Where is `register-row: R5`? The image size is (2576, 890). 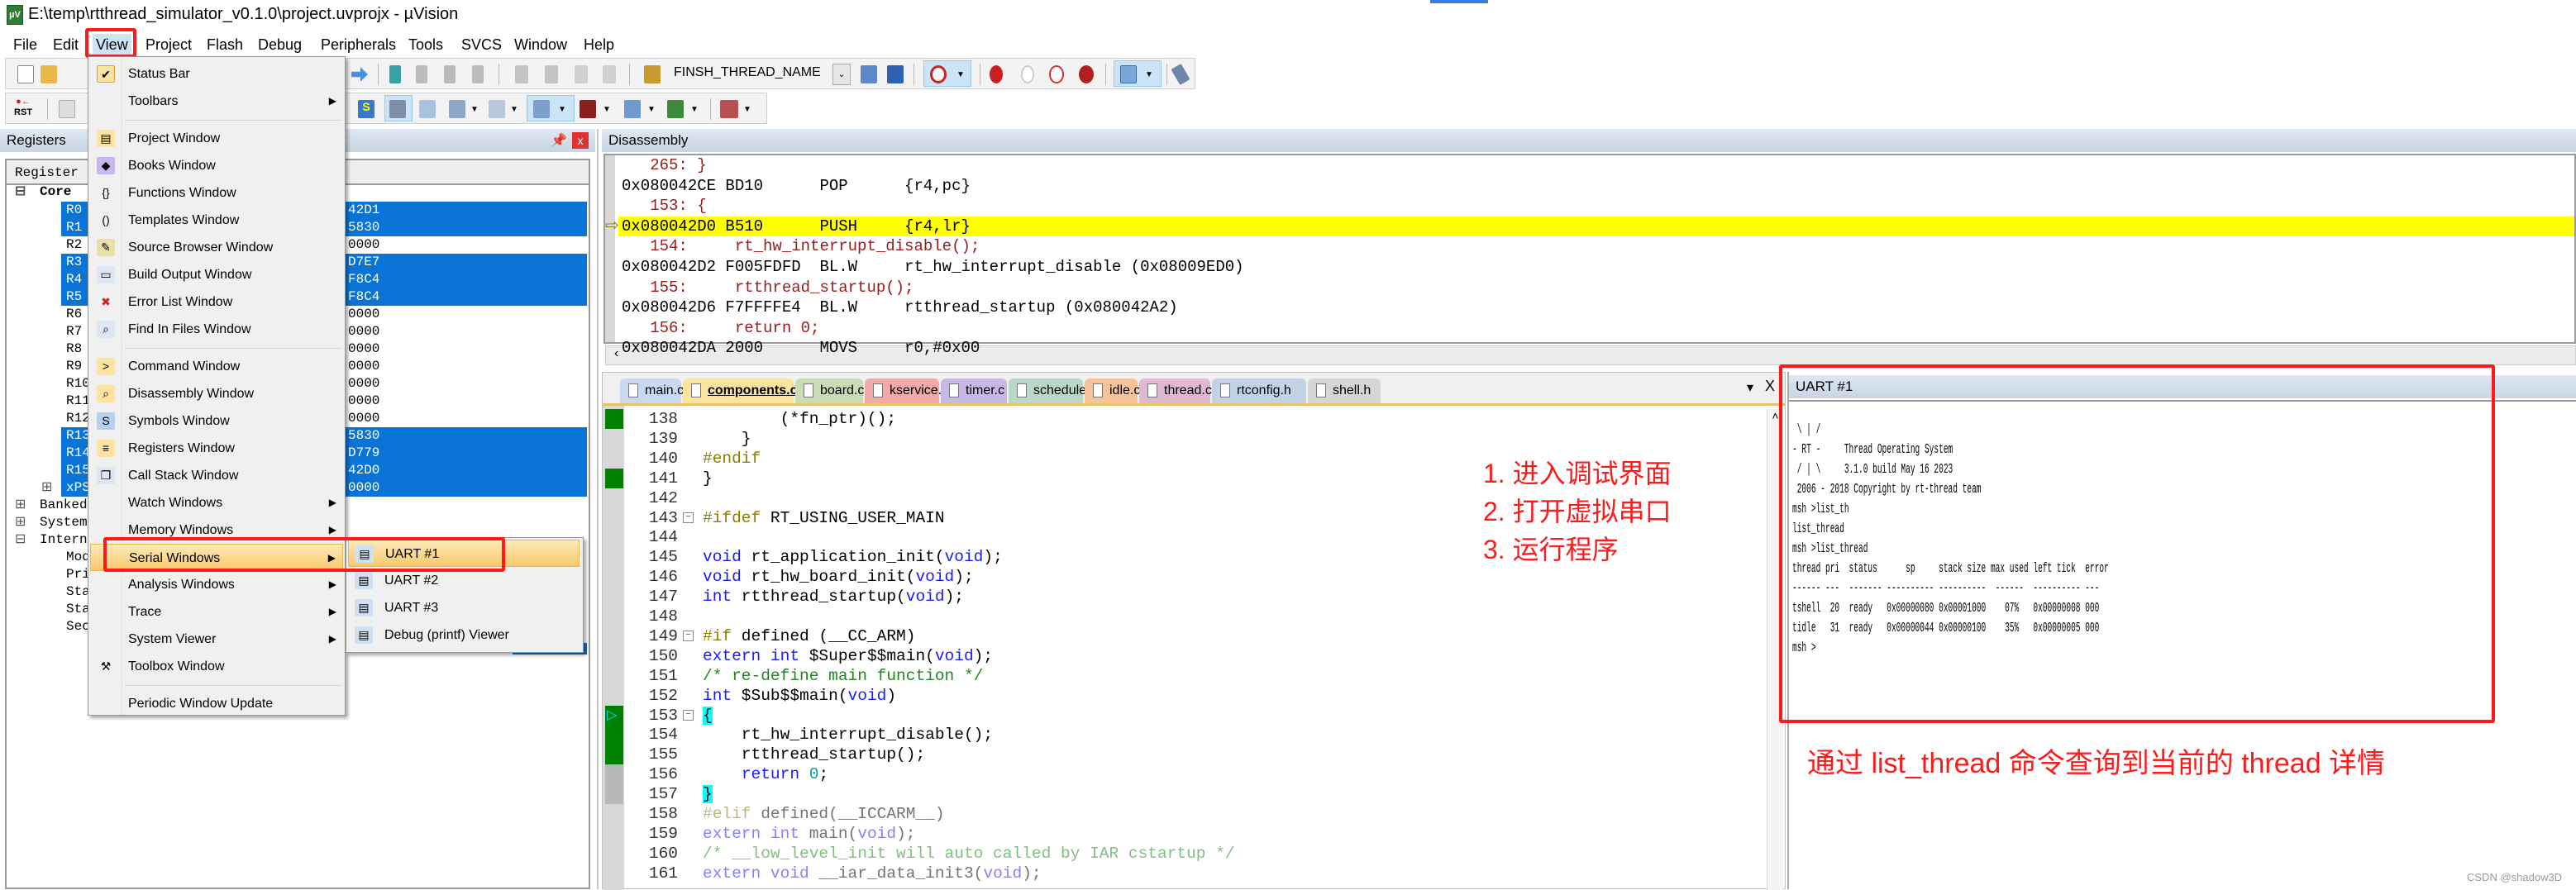 register-row: R5 is located at coordinates (74, 297).